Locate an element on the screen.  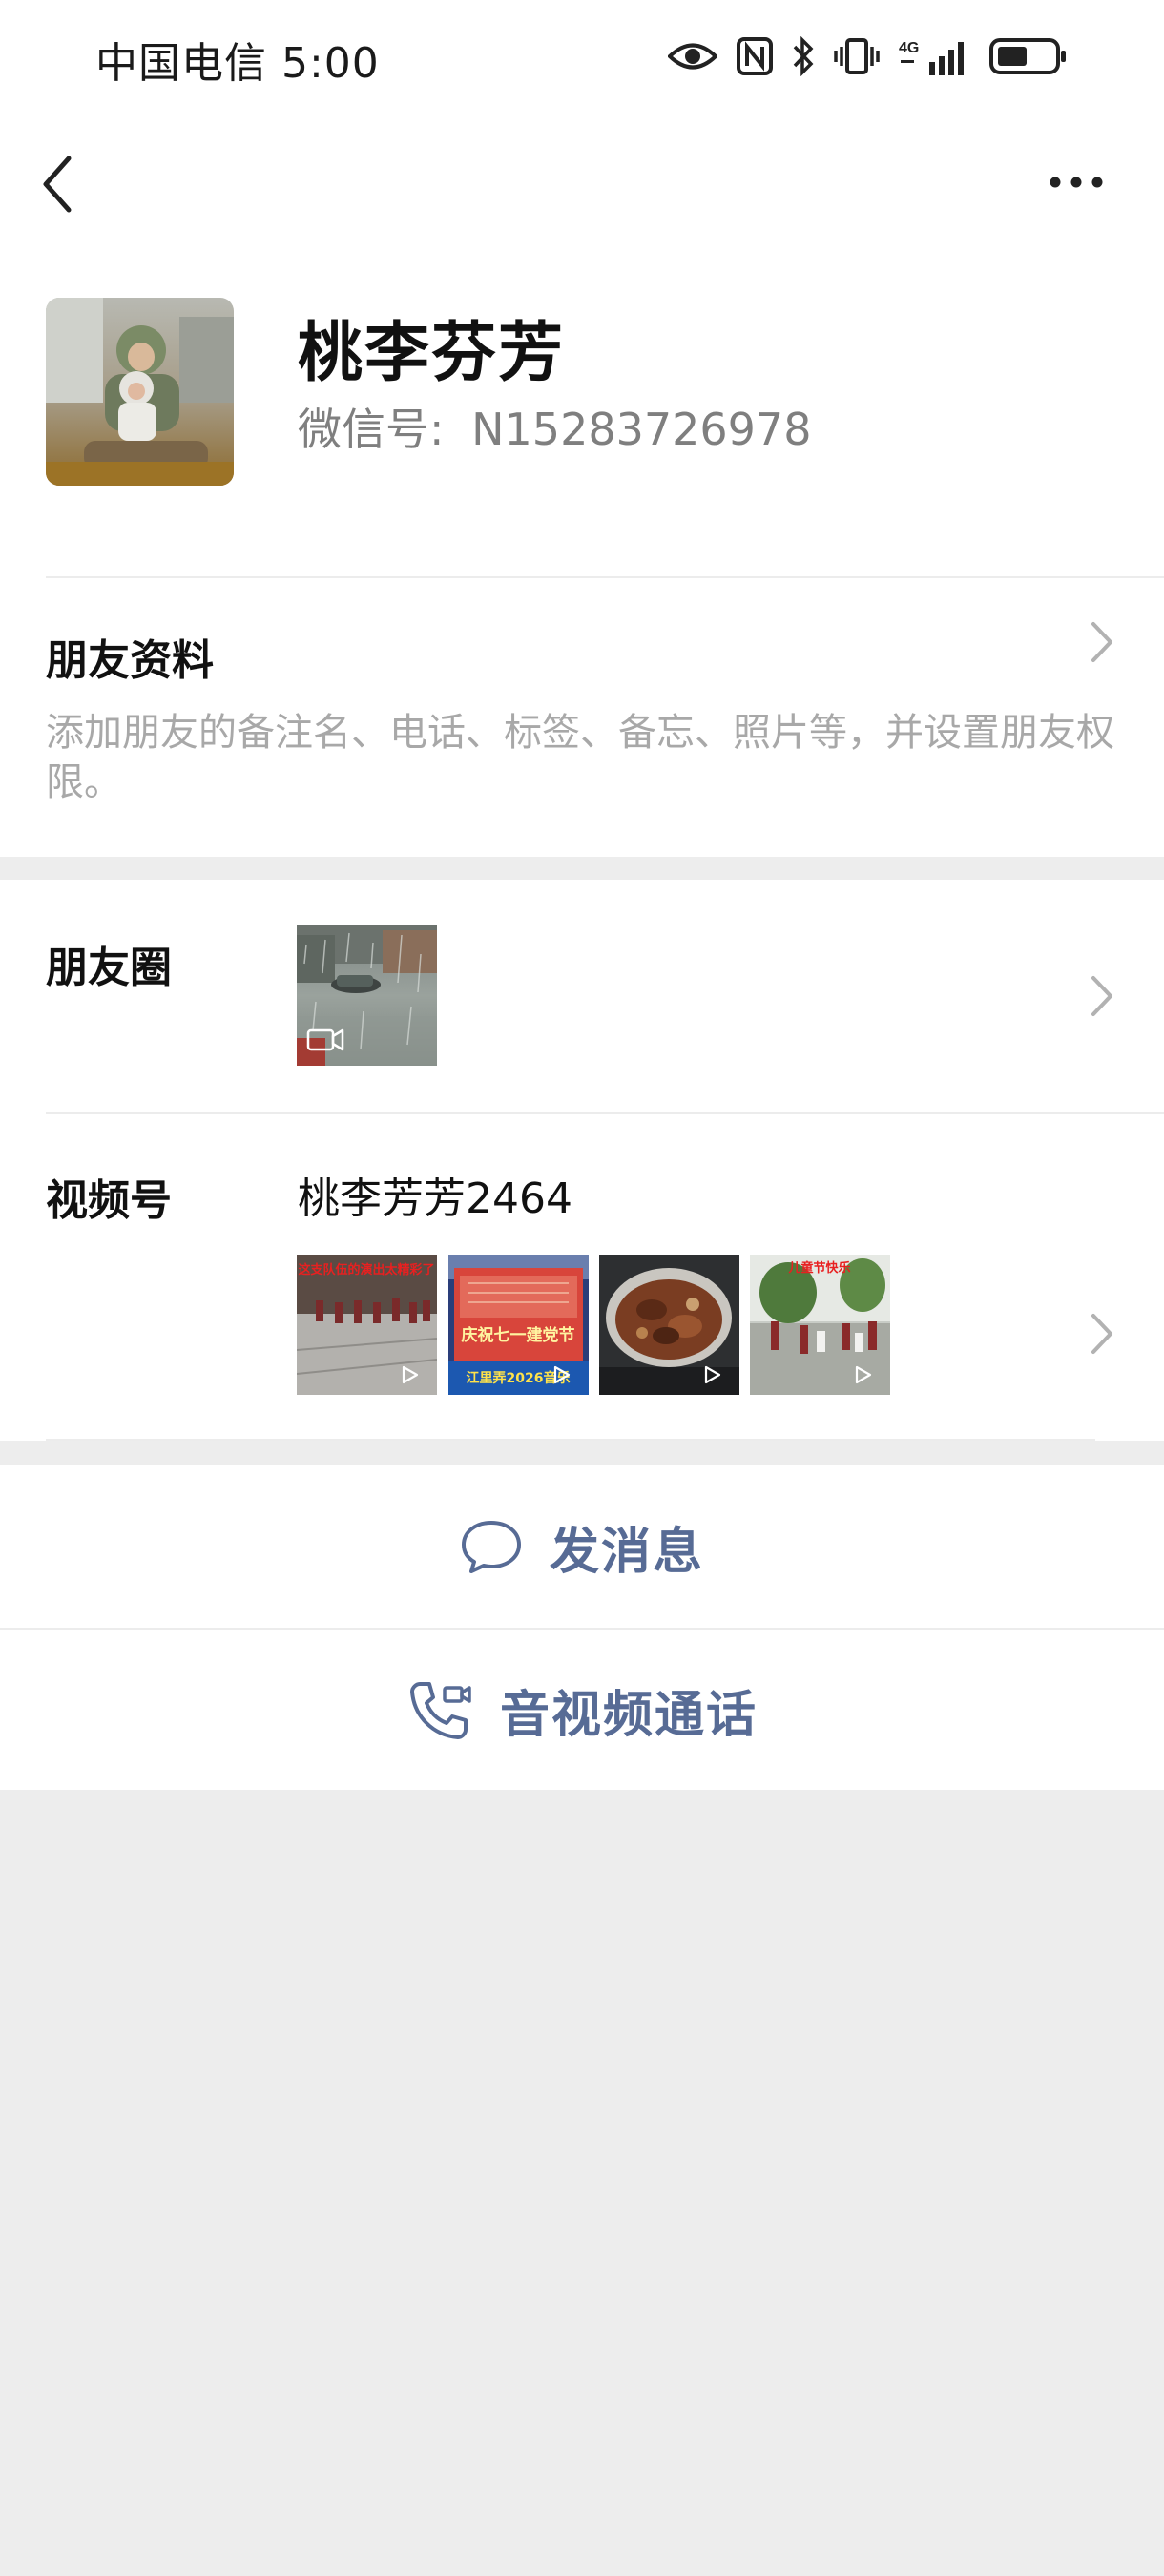
channels-label: 视频号 is located at coordinates (109, 1200).